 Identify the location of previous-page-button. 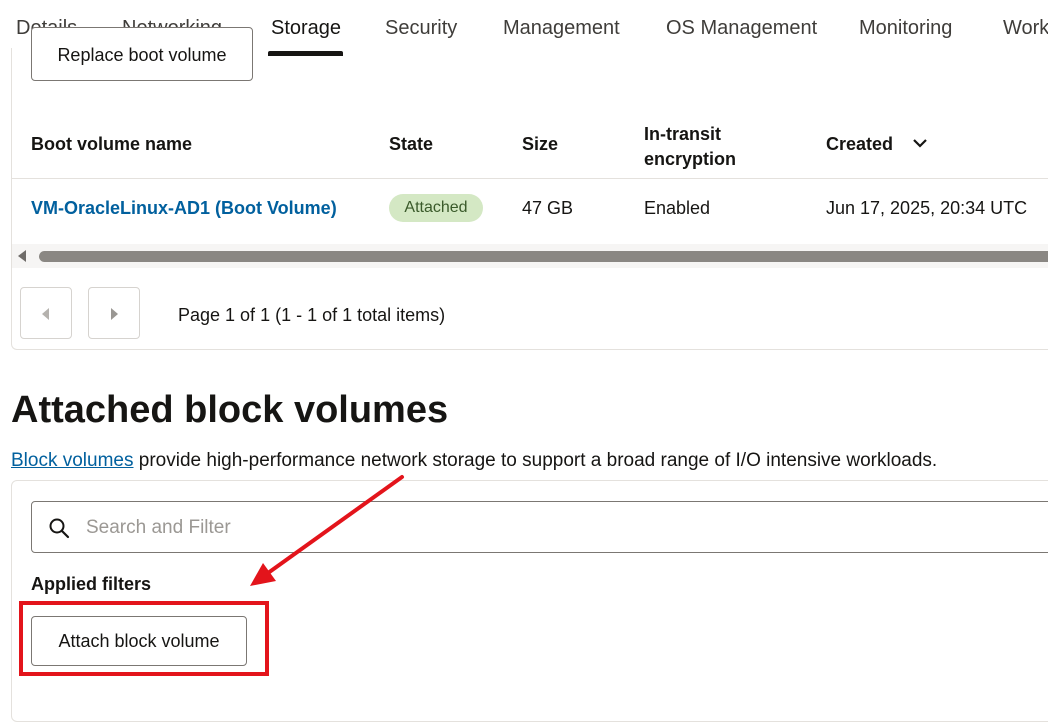
(46, 313).